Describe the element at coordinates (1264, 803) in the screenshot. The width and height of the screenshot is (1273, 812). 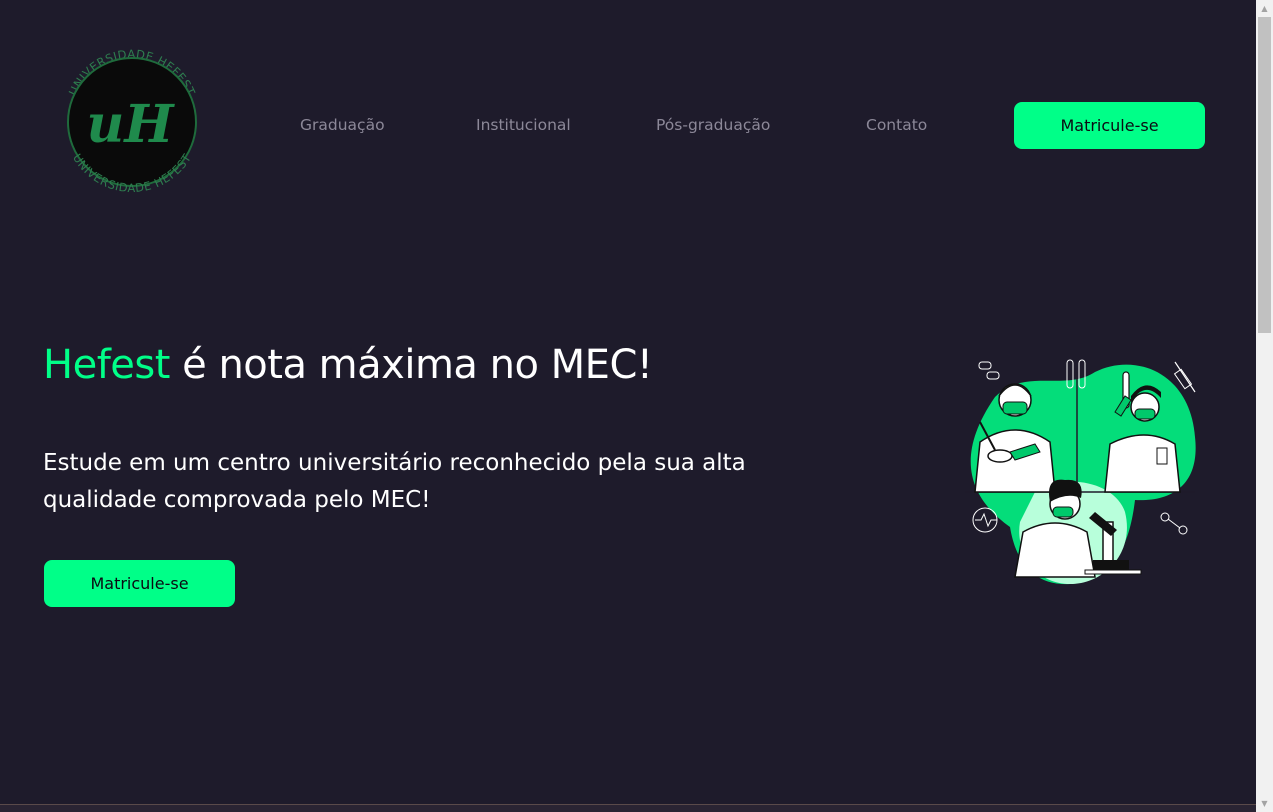
I see `scroll-down-arrow-icon: ▼` at that location.